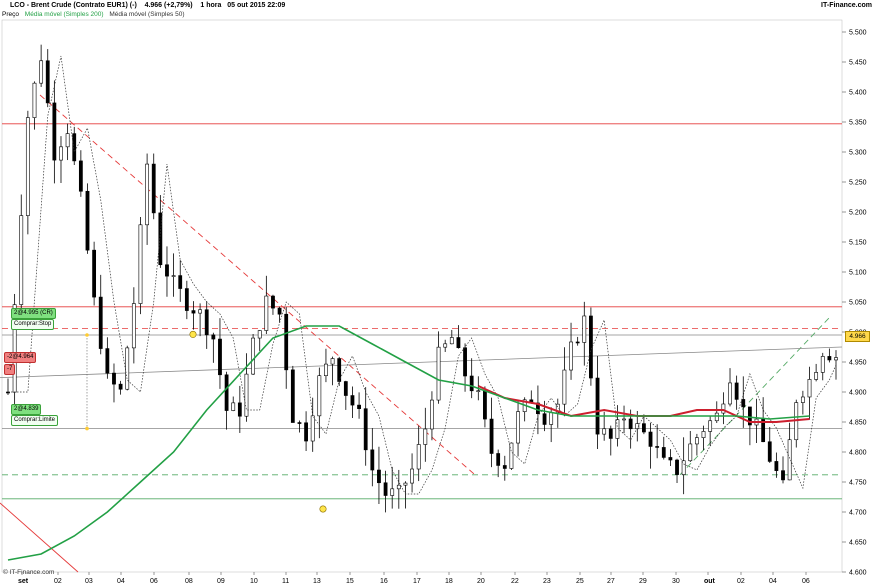  What do you see at coordinates (285, 581) in the screenshot?
I see `x-tick-label: 11` at bounding box center [285, 581].